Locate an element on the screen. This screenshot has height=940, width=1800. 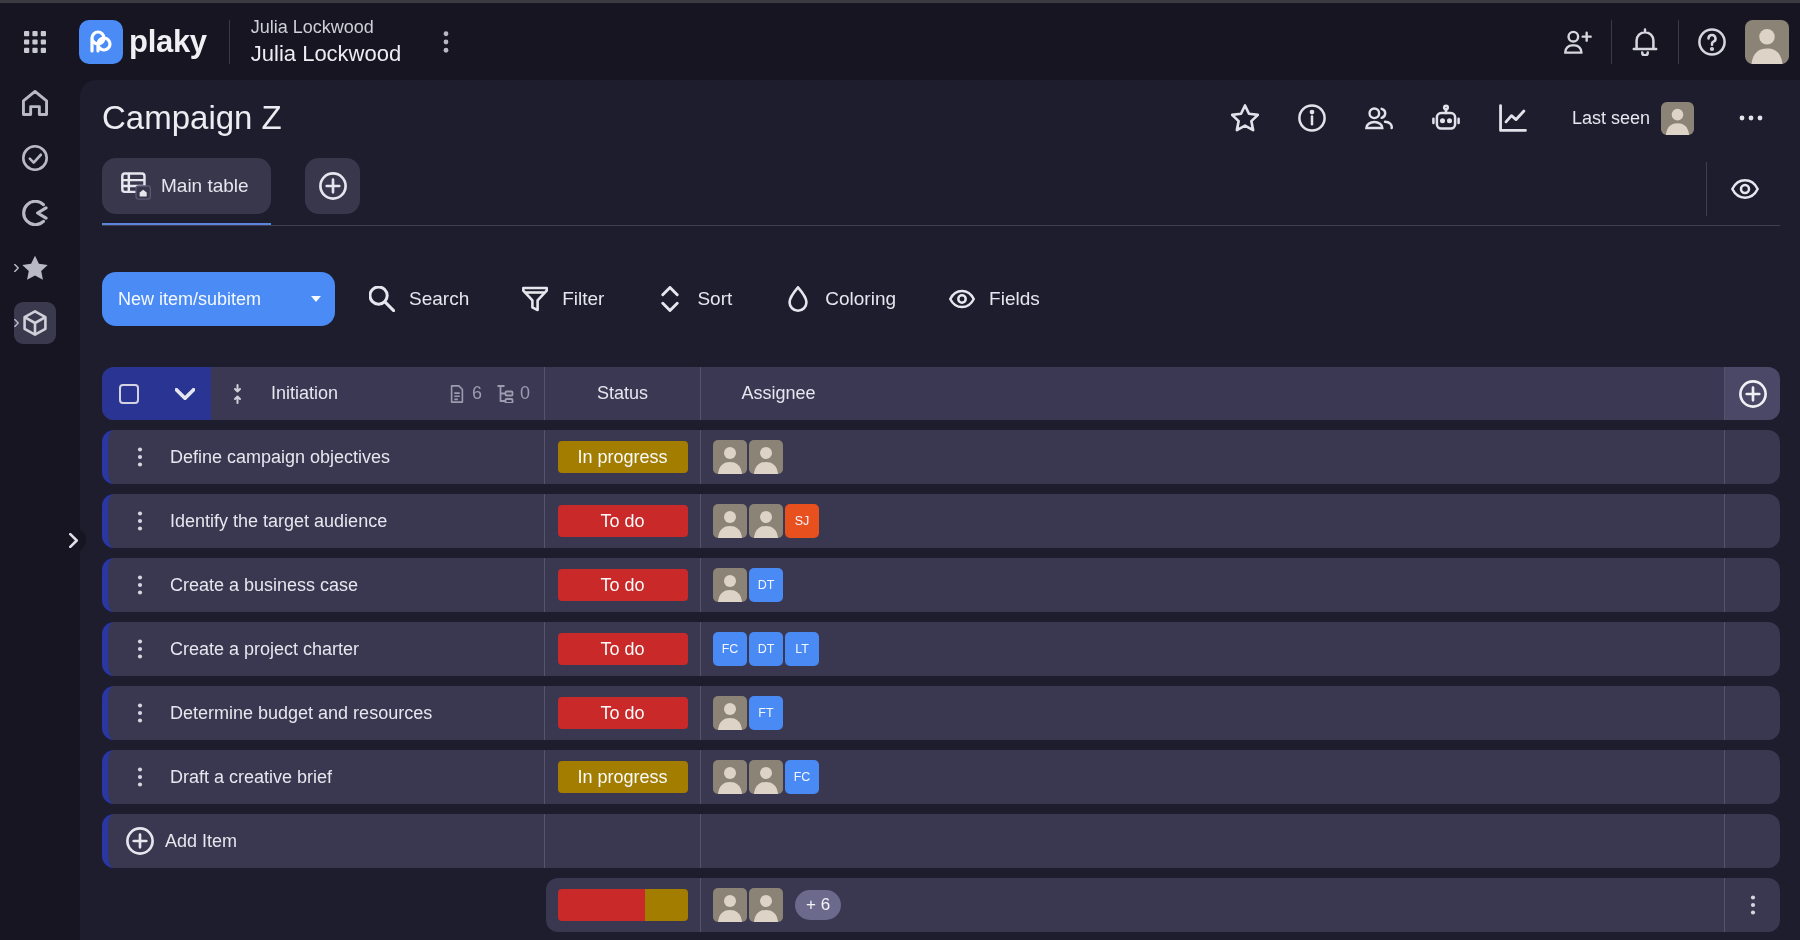
column-header: Status is located at coordinates (622, 393).